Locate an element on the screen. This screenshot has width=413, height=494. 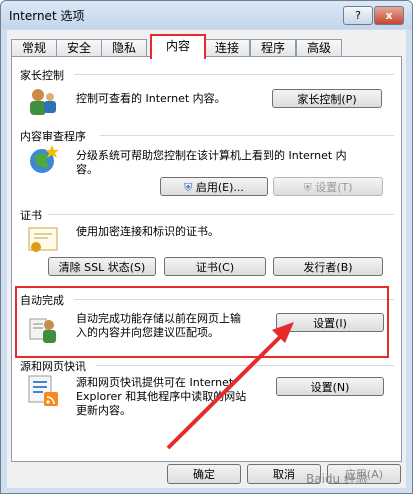
help-button: ? is located at coordinates (358, 15).